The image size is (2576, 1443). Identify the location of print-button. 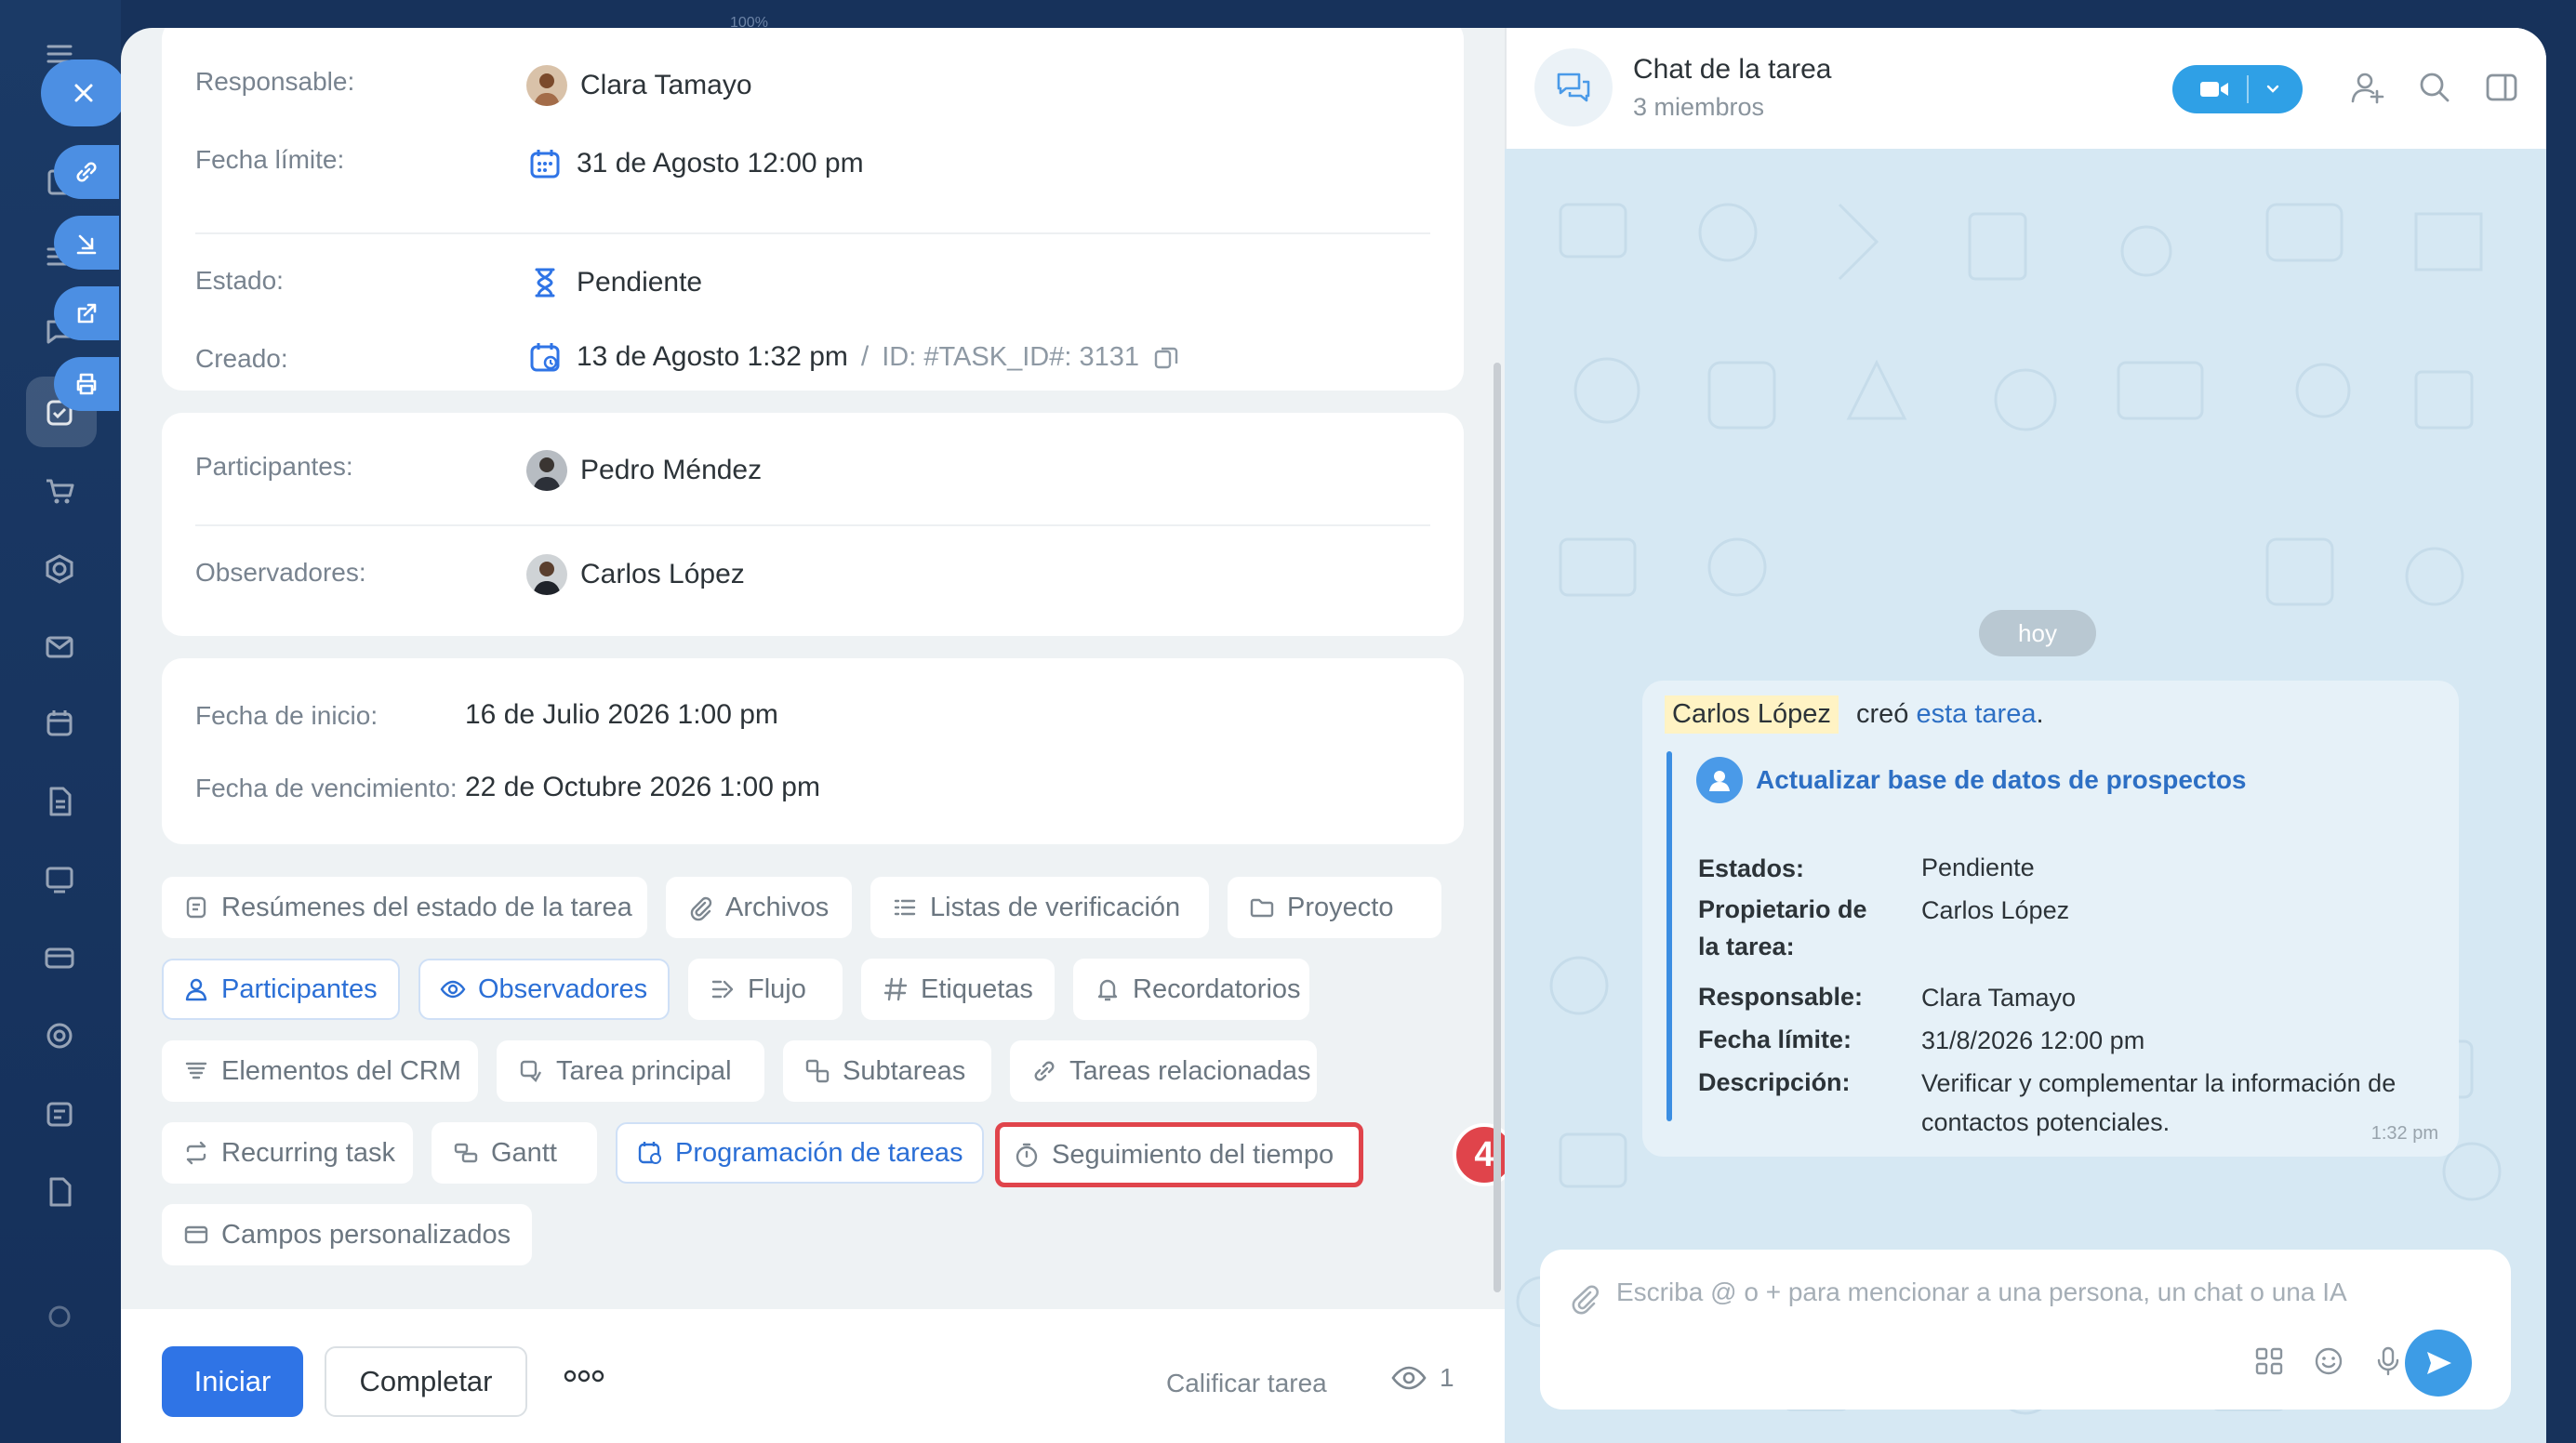
(86, 384).